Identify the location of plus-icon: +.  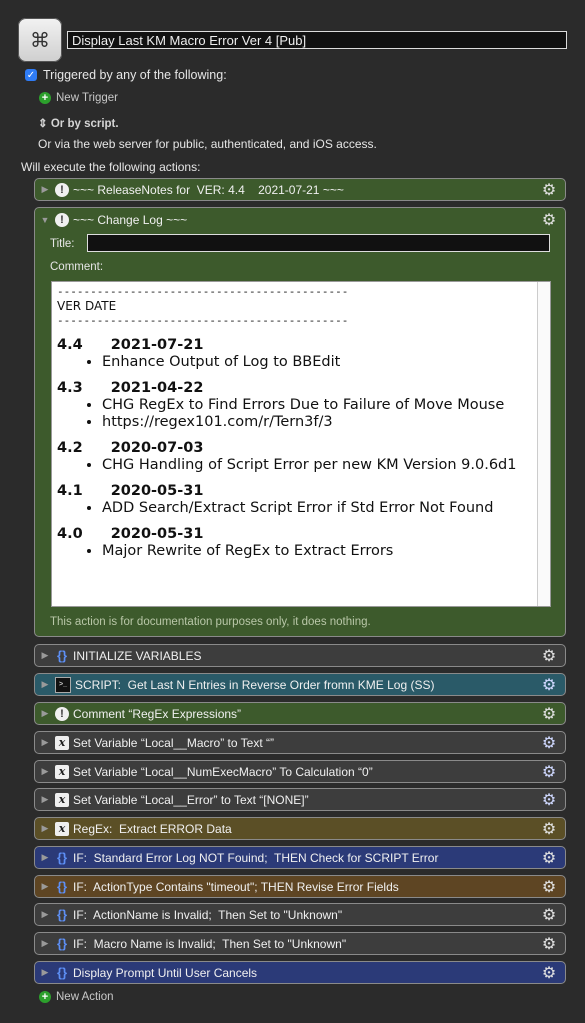
(45, 98).